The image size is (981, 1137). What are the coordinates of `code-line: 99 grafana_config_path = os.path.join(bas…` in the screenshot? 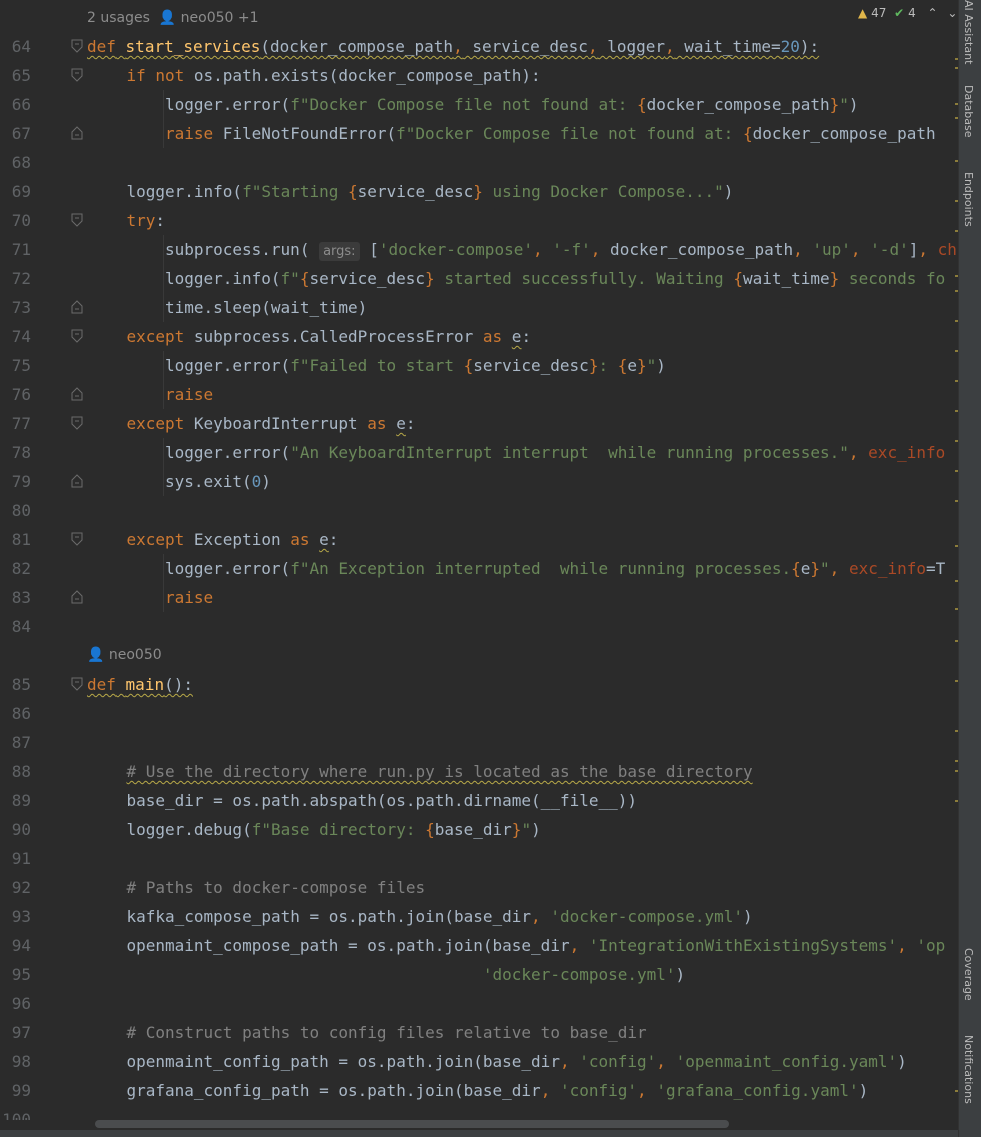 It's located at (479, 1090).